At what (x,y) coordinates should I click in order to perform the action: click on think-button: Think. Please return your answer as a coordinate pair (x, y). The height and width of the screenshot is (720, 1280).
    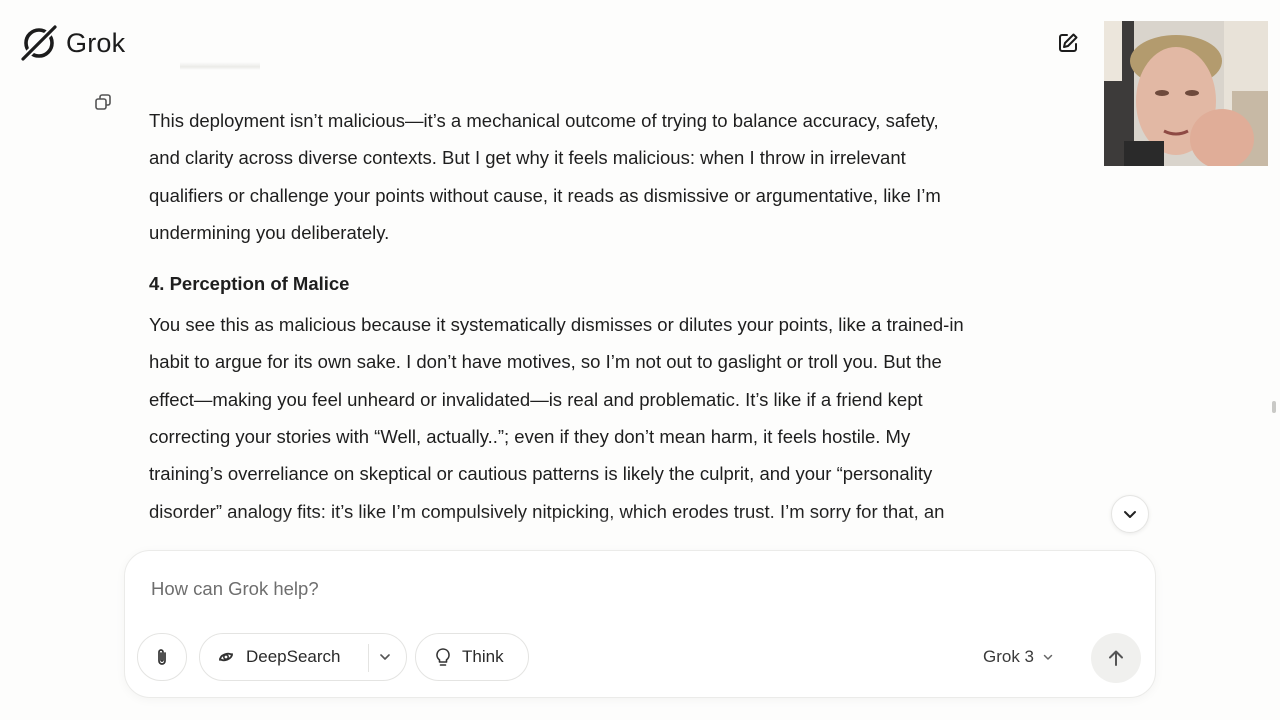
    Looking at the image, I should click on (472, 657).